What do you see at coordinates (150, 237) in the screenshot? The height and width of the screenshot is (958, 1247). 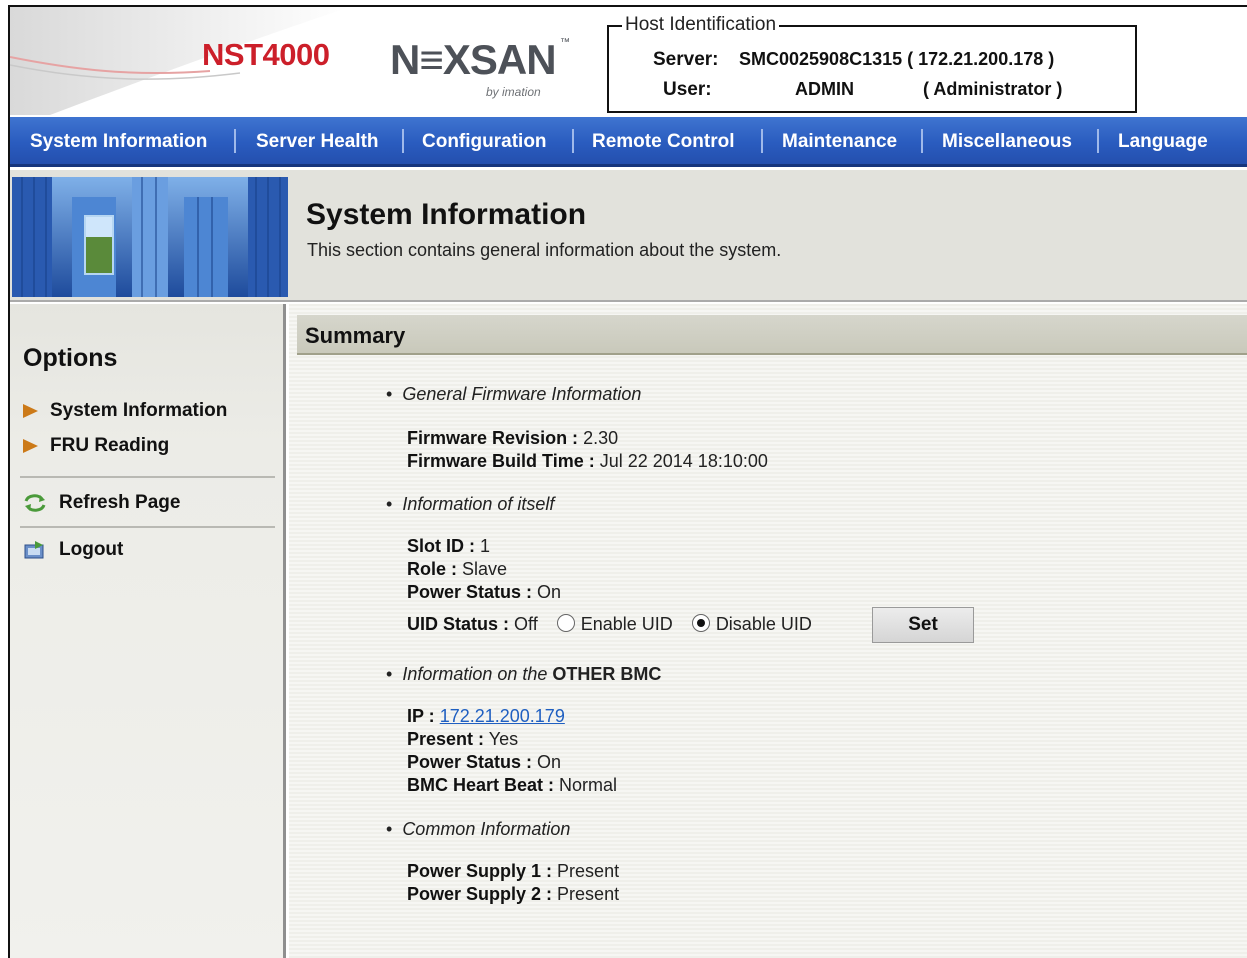 I see `server-room-image` at bounding box center [150, 237].